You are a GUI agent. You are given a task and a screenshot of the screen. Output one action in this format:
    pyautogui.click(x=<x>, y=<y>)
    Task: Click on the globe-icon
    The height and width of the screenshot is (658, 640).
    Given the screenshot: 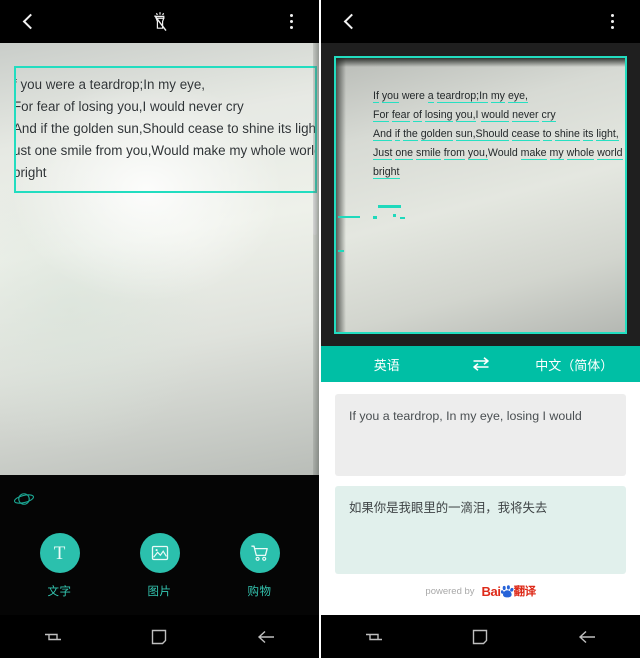 What is the action you would take?
    pyautogui.click(x=24, y=499)
    